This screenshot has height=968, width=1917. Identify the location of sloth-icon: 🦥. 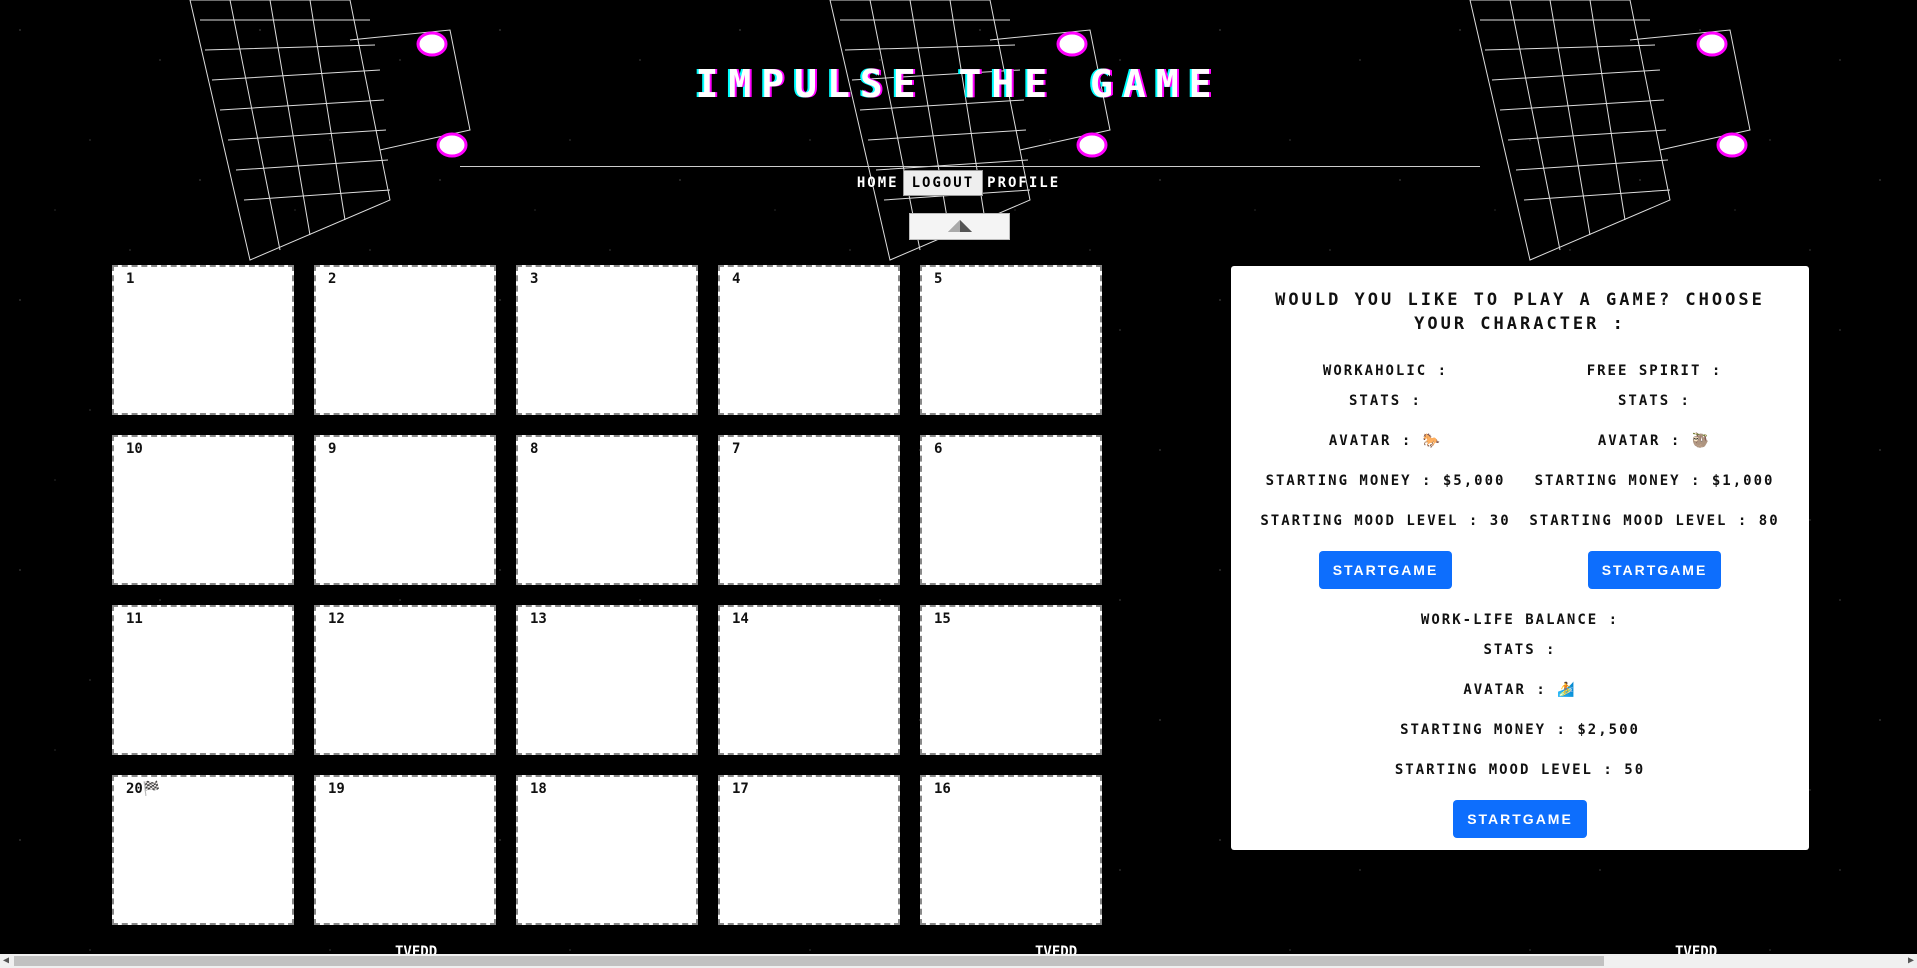
(1701, 441).